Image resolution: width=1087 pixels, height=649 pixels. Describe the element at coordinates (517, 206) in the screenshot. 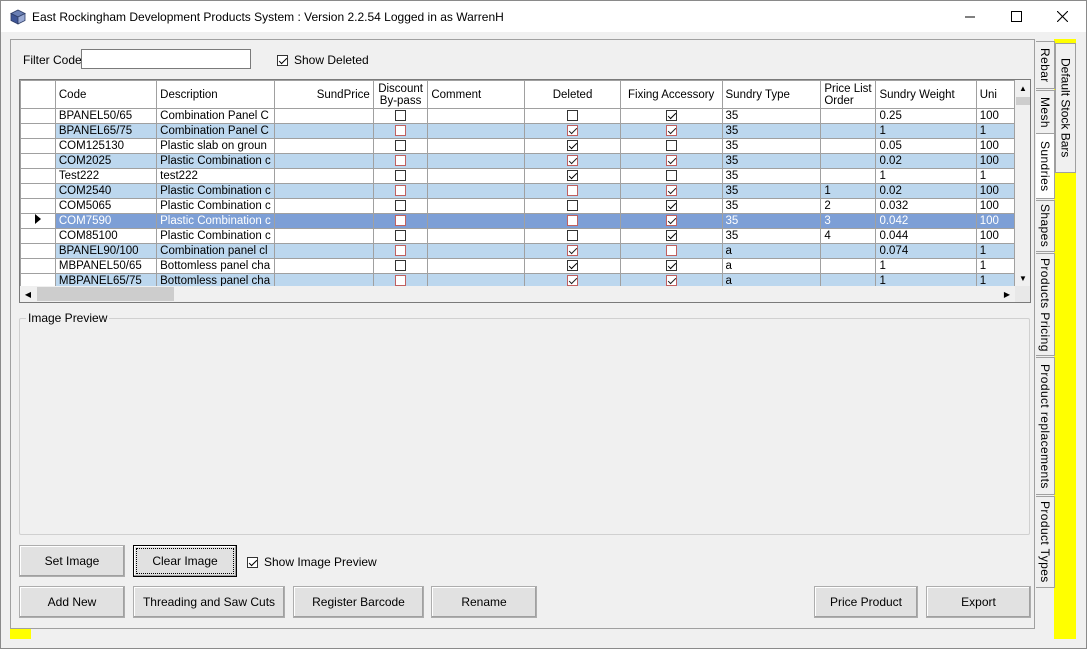

I see `table-row: COM5065 Plastic Combination c 35 2 0.032 100` at that location.